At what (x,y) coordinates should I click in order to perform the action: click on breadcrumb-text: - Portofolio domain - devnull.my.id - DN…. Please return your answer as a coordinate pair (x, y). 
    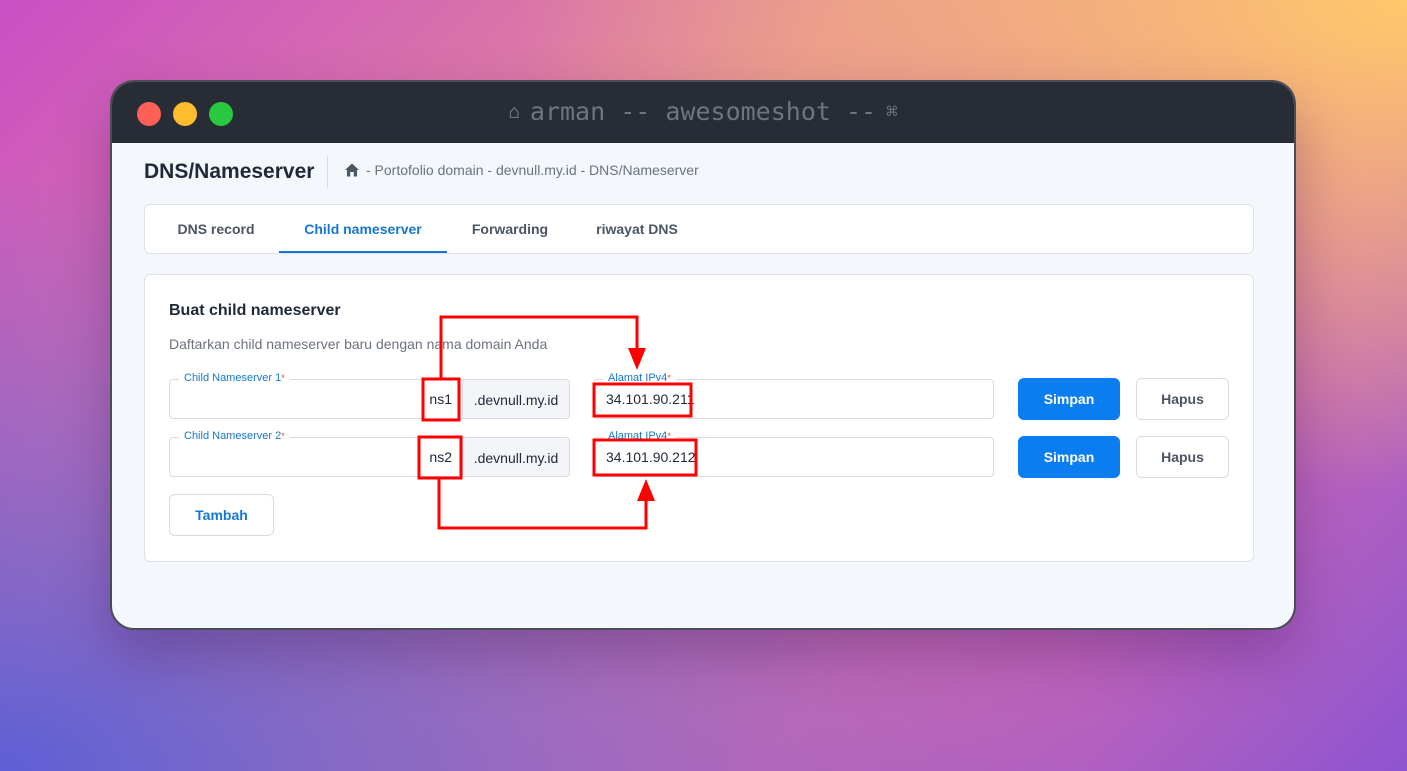
    Looking at the image, I should click on (532, 170).